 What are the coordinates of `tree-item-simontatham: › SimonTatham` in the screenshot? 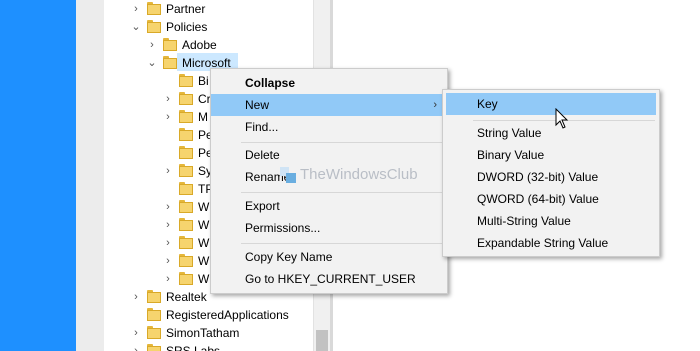 It's located at (209, 333).